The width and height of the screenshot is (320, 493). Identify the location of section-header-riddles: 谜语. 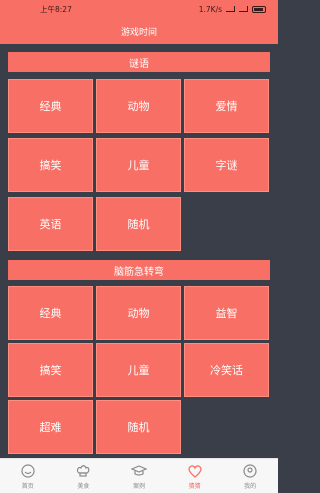
(139, 62).